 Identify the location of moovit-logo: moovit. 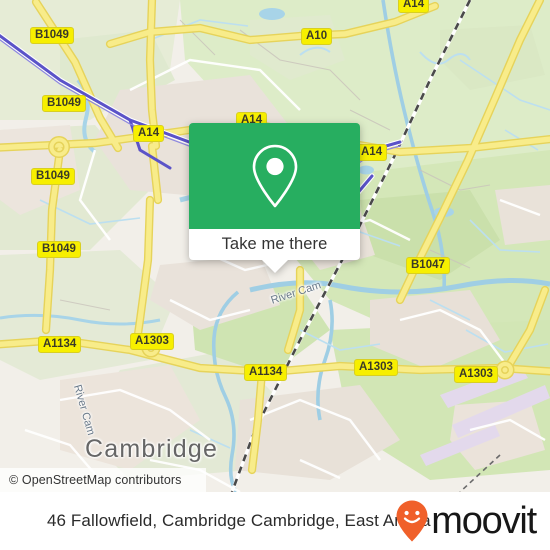
(466, 521).